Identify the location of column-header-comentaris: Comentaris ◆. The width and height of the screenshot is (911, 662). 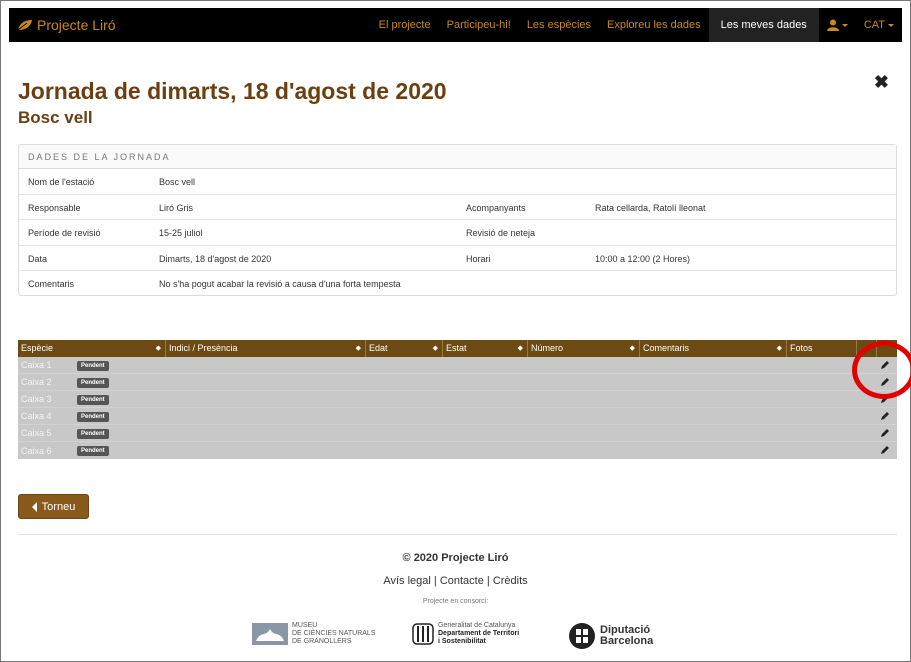
(713, 348).